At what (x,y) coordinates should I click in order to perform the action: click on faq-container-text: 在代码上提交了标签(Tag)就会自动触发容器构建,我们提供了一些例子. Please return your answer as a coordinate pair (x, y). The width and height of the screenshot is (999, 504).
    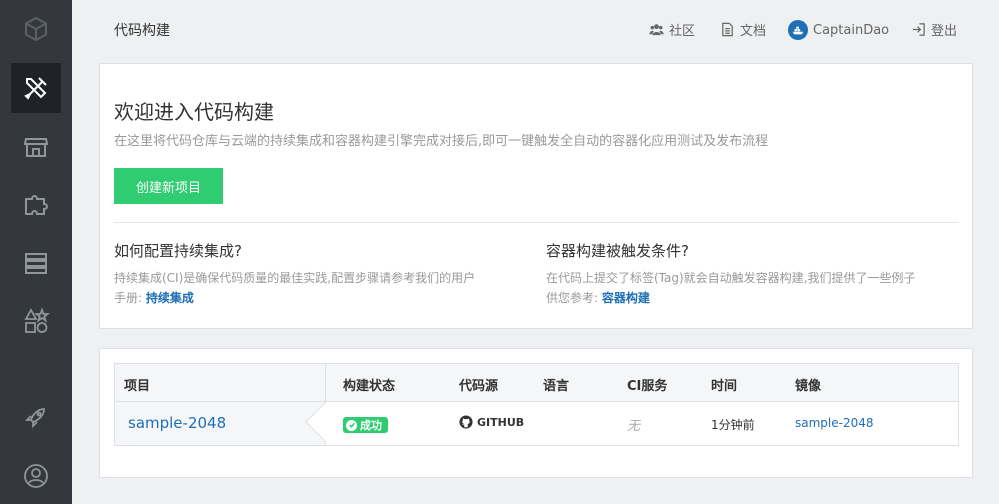
    Looking at the image, I should click on (731, 278).